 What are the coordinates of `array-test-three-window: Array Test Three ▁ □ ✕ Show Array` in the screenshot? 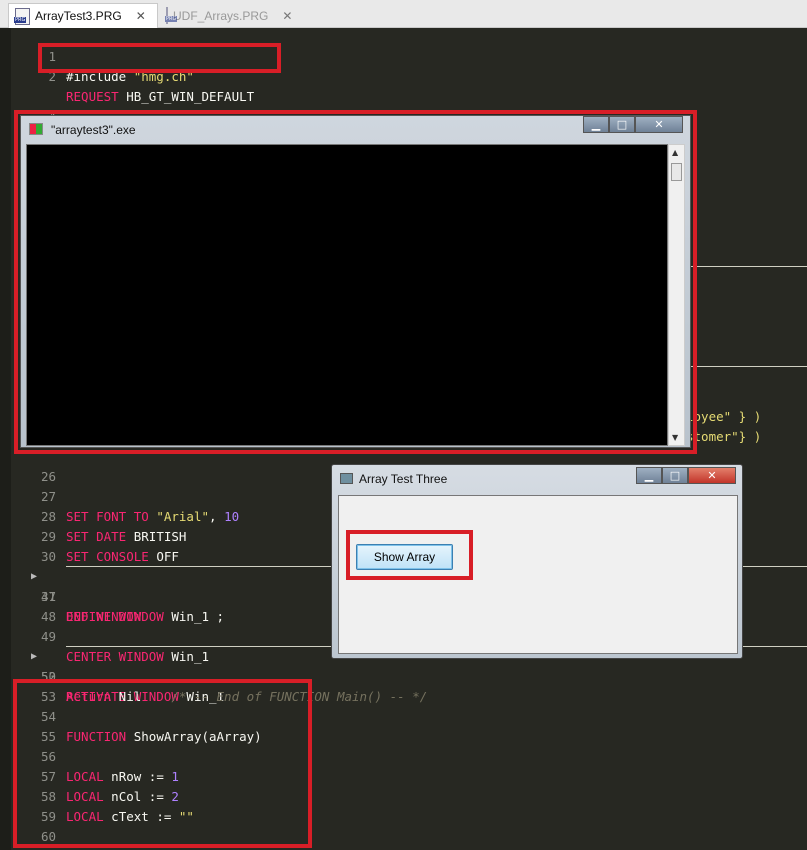 It's located at (537, 561).